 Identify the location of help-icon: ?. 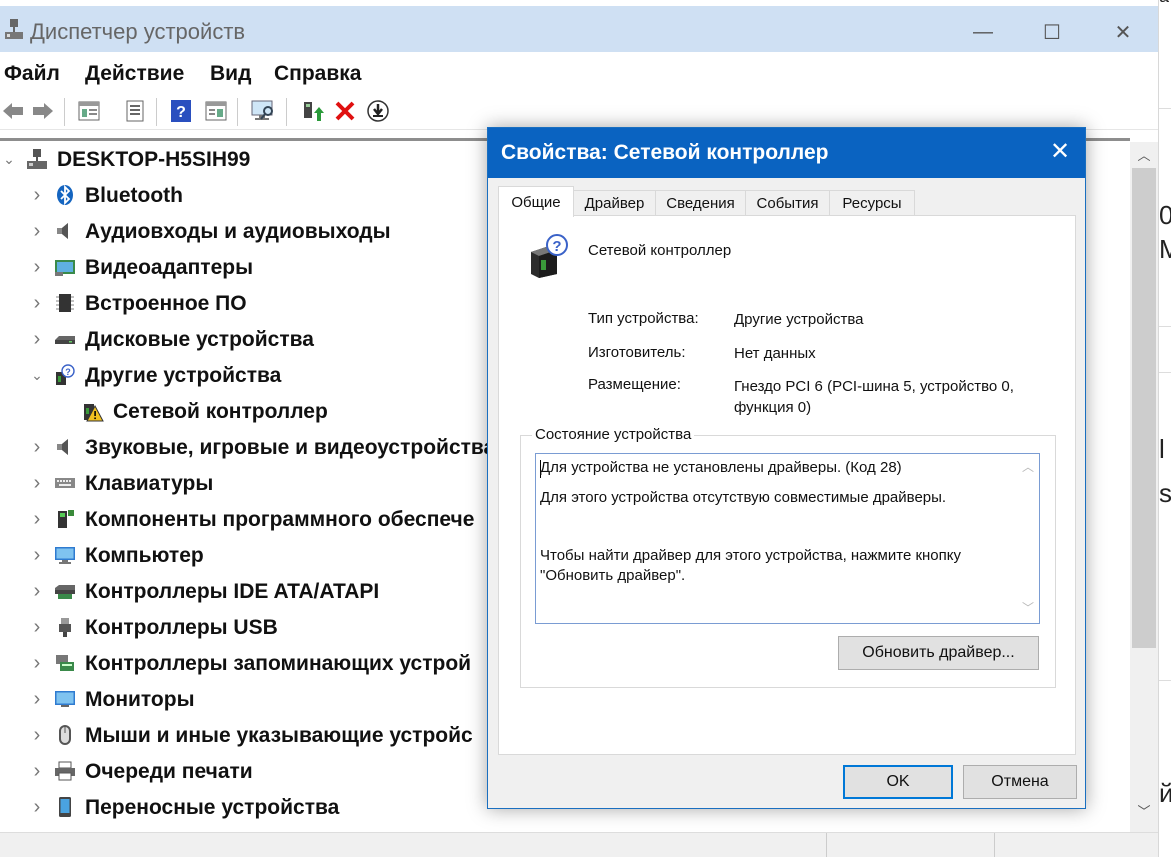
(181, 111).